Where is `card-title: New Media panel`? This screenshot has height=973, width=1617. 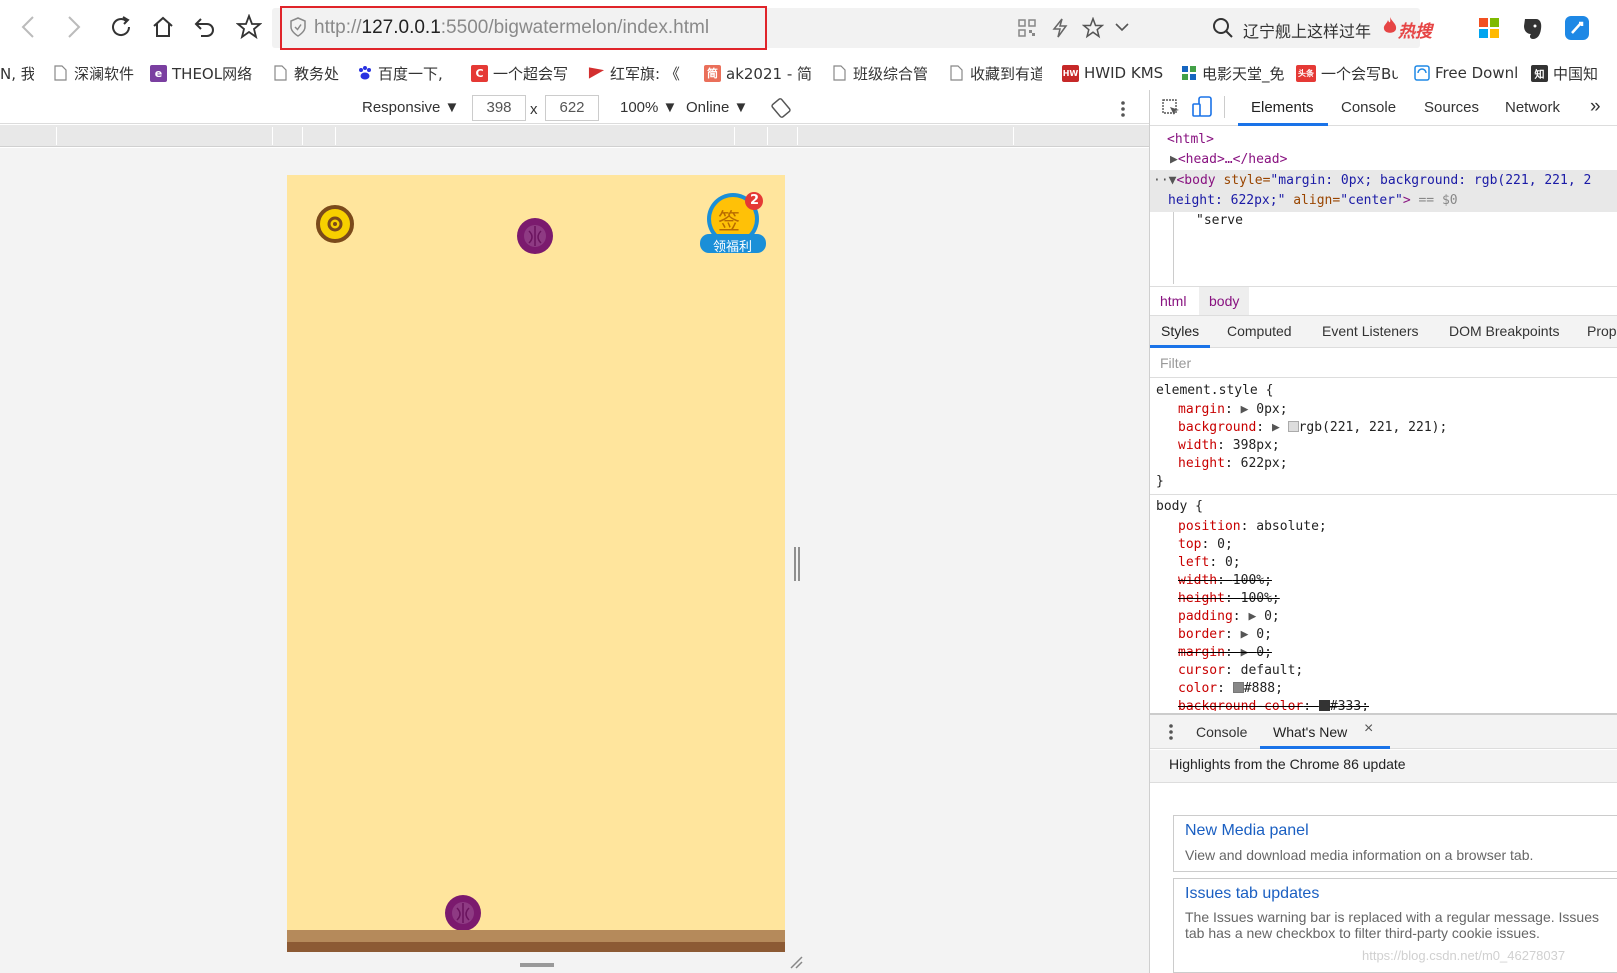
card-title: New Media panel is located at coordinates (1247, 831).